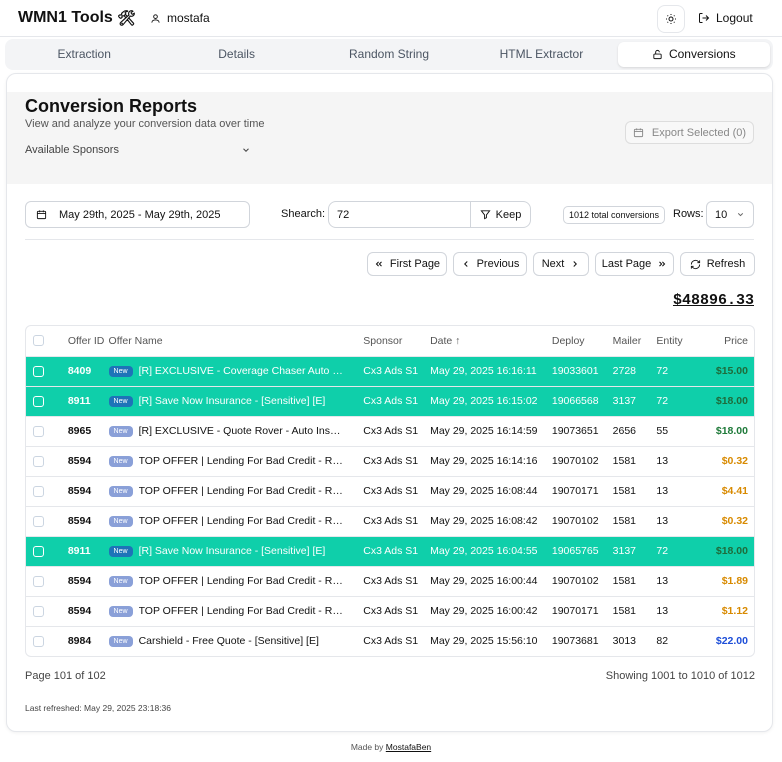 The image size is (782, 762). Describe the element at coordinates (236, 341) in the screenshot. I see `col-offer-name: Offer Name` at that location.